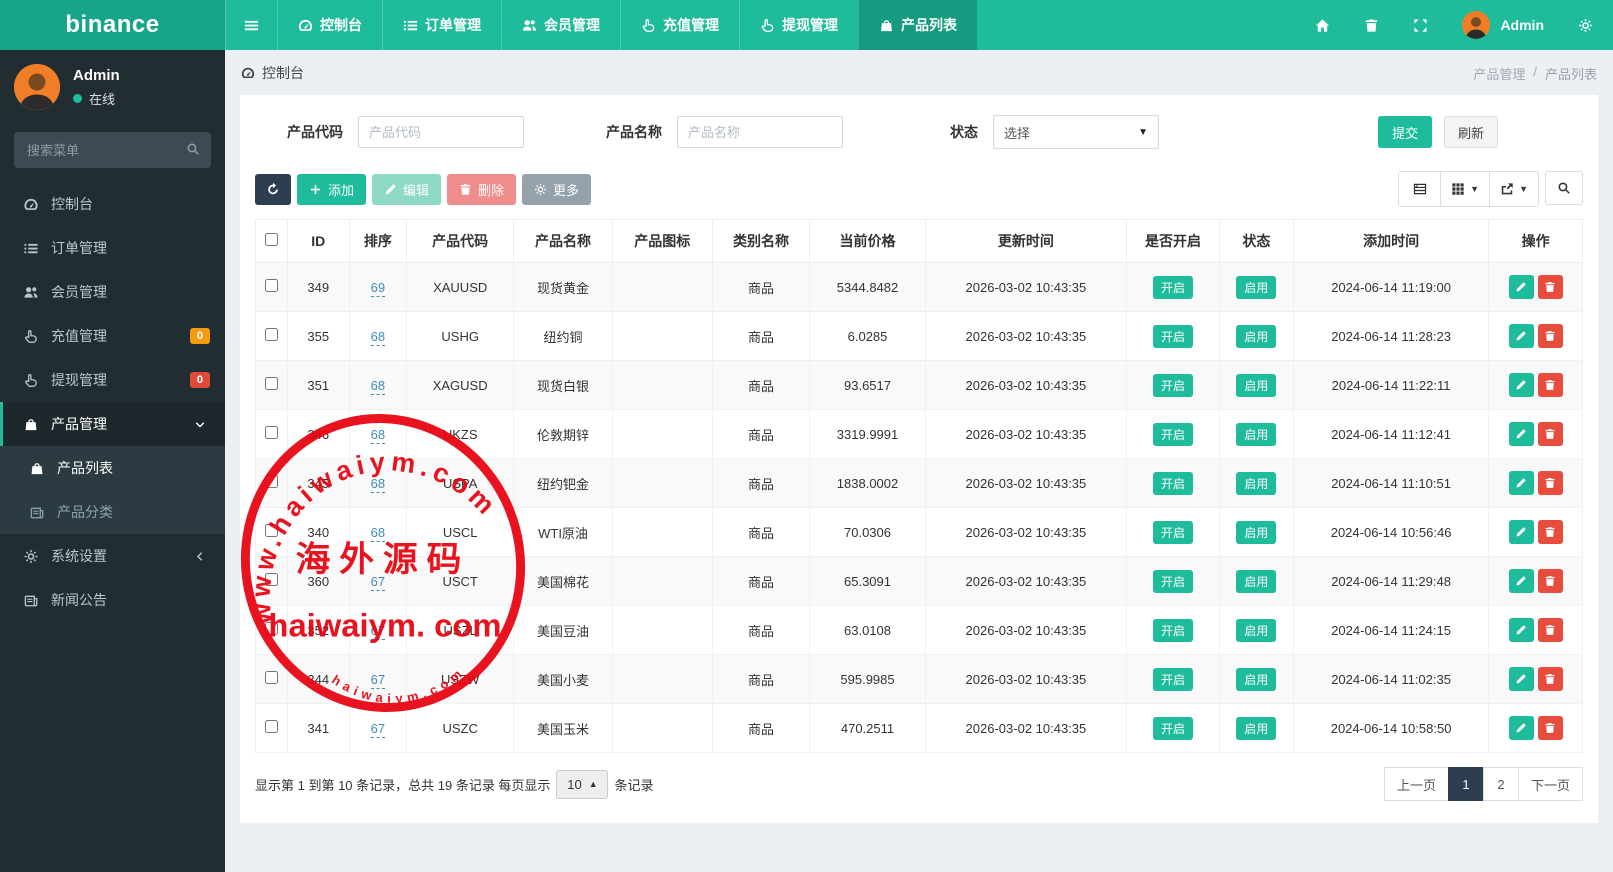 The height and width of the screenshot is (872, 1613). What do you see at coordinates (964, 132) in the screenshot?
I see `status-filter-label: 状态` at bounding box center [964, 132].